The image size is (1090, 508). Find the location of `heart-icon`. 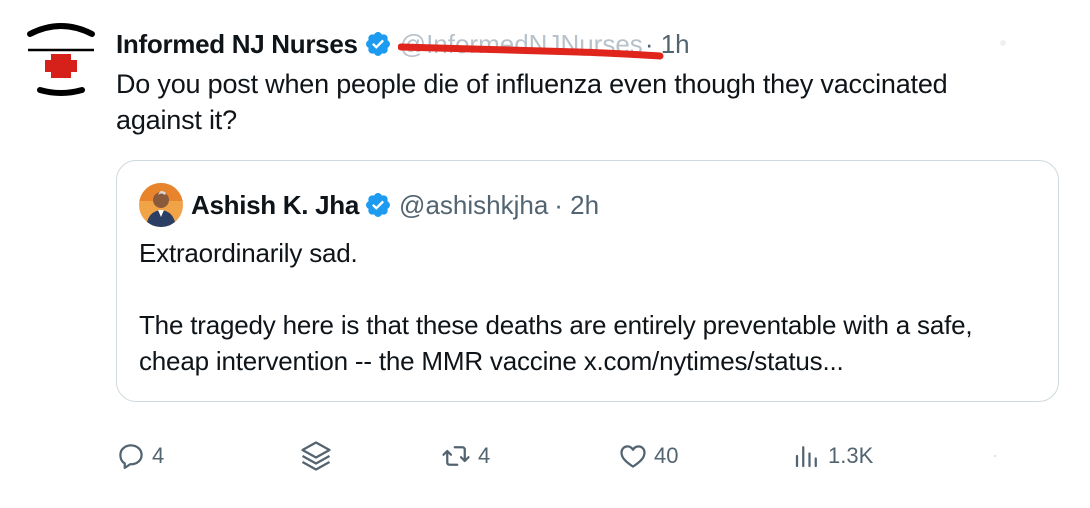

heart-icon is located at coordinates (633, 456).